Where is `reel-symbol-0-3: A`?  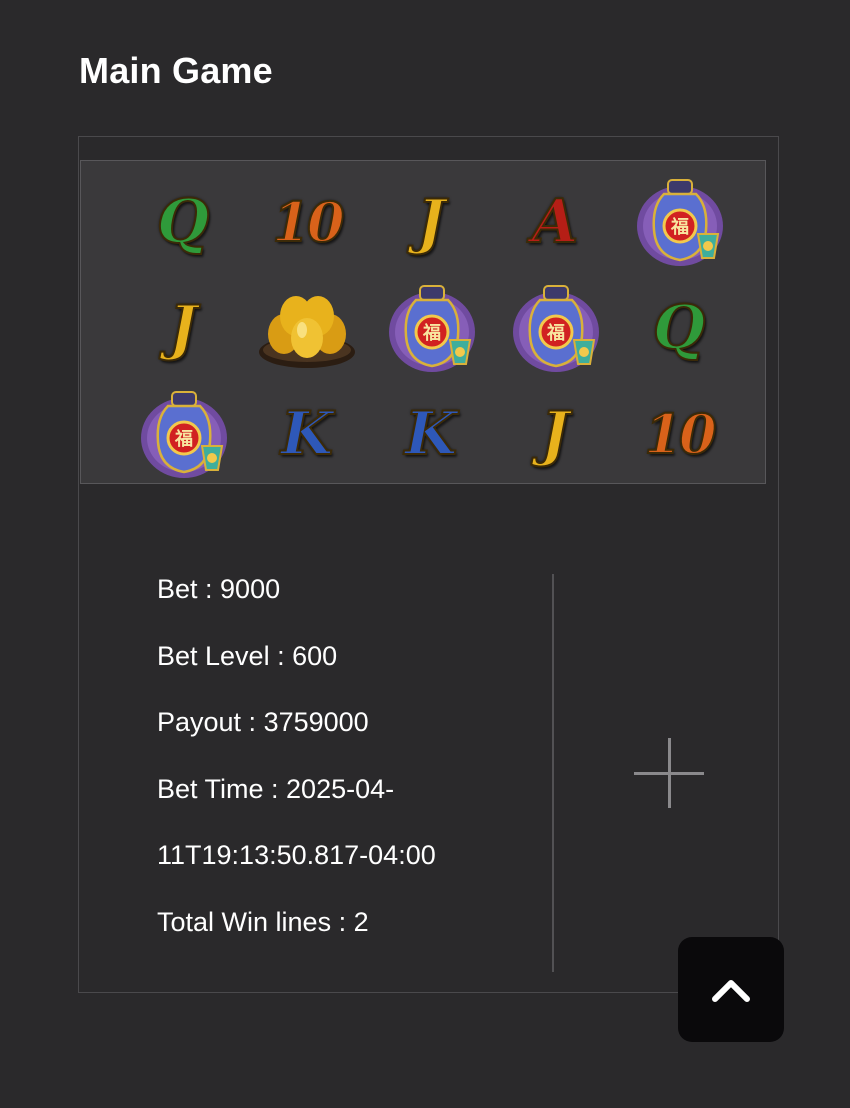 reel-symbol-0-3: A is located at coordinates (555, 222).